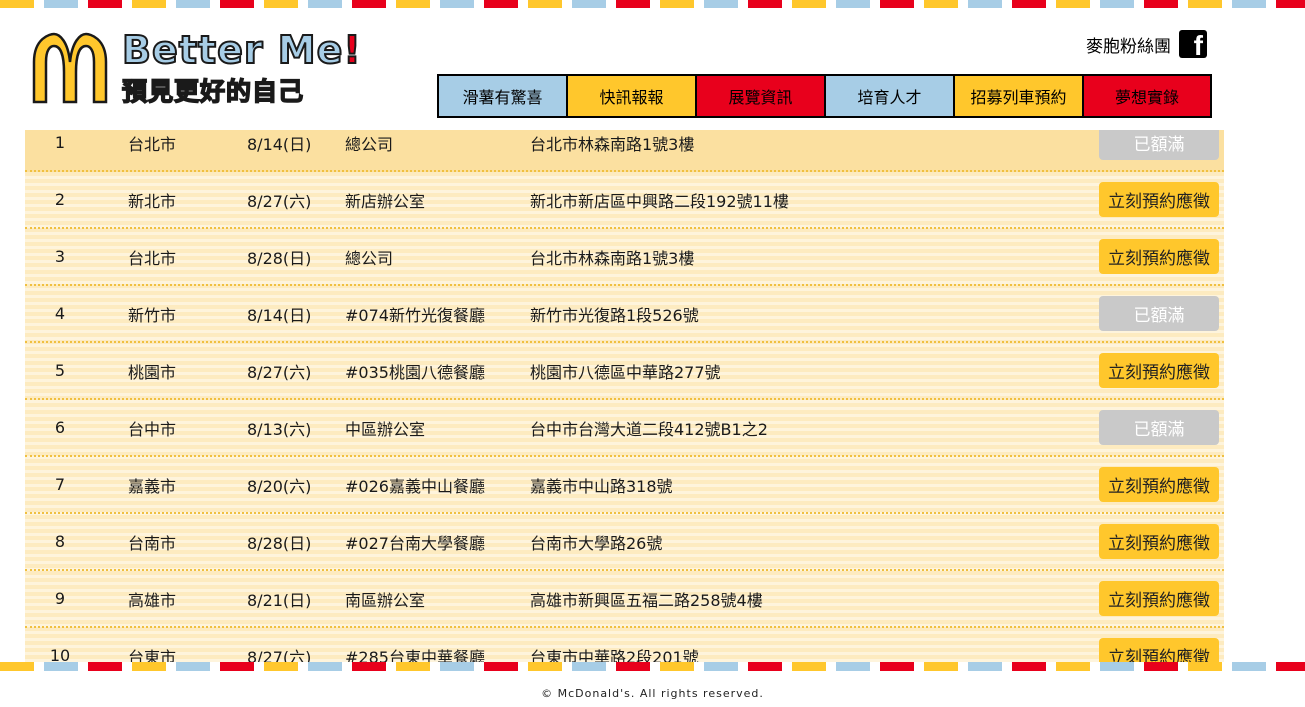 Image resolution: width=1305 pixels, height=707 pixels. I want to click on brand-block: Better Me! 預見更好的自己, so click(241, 68).